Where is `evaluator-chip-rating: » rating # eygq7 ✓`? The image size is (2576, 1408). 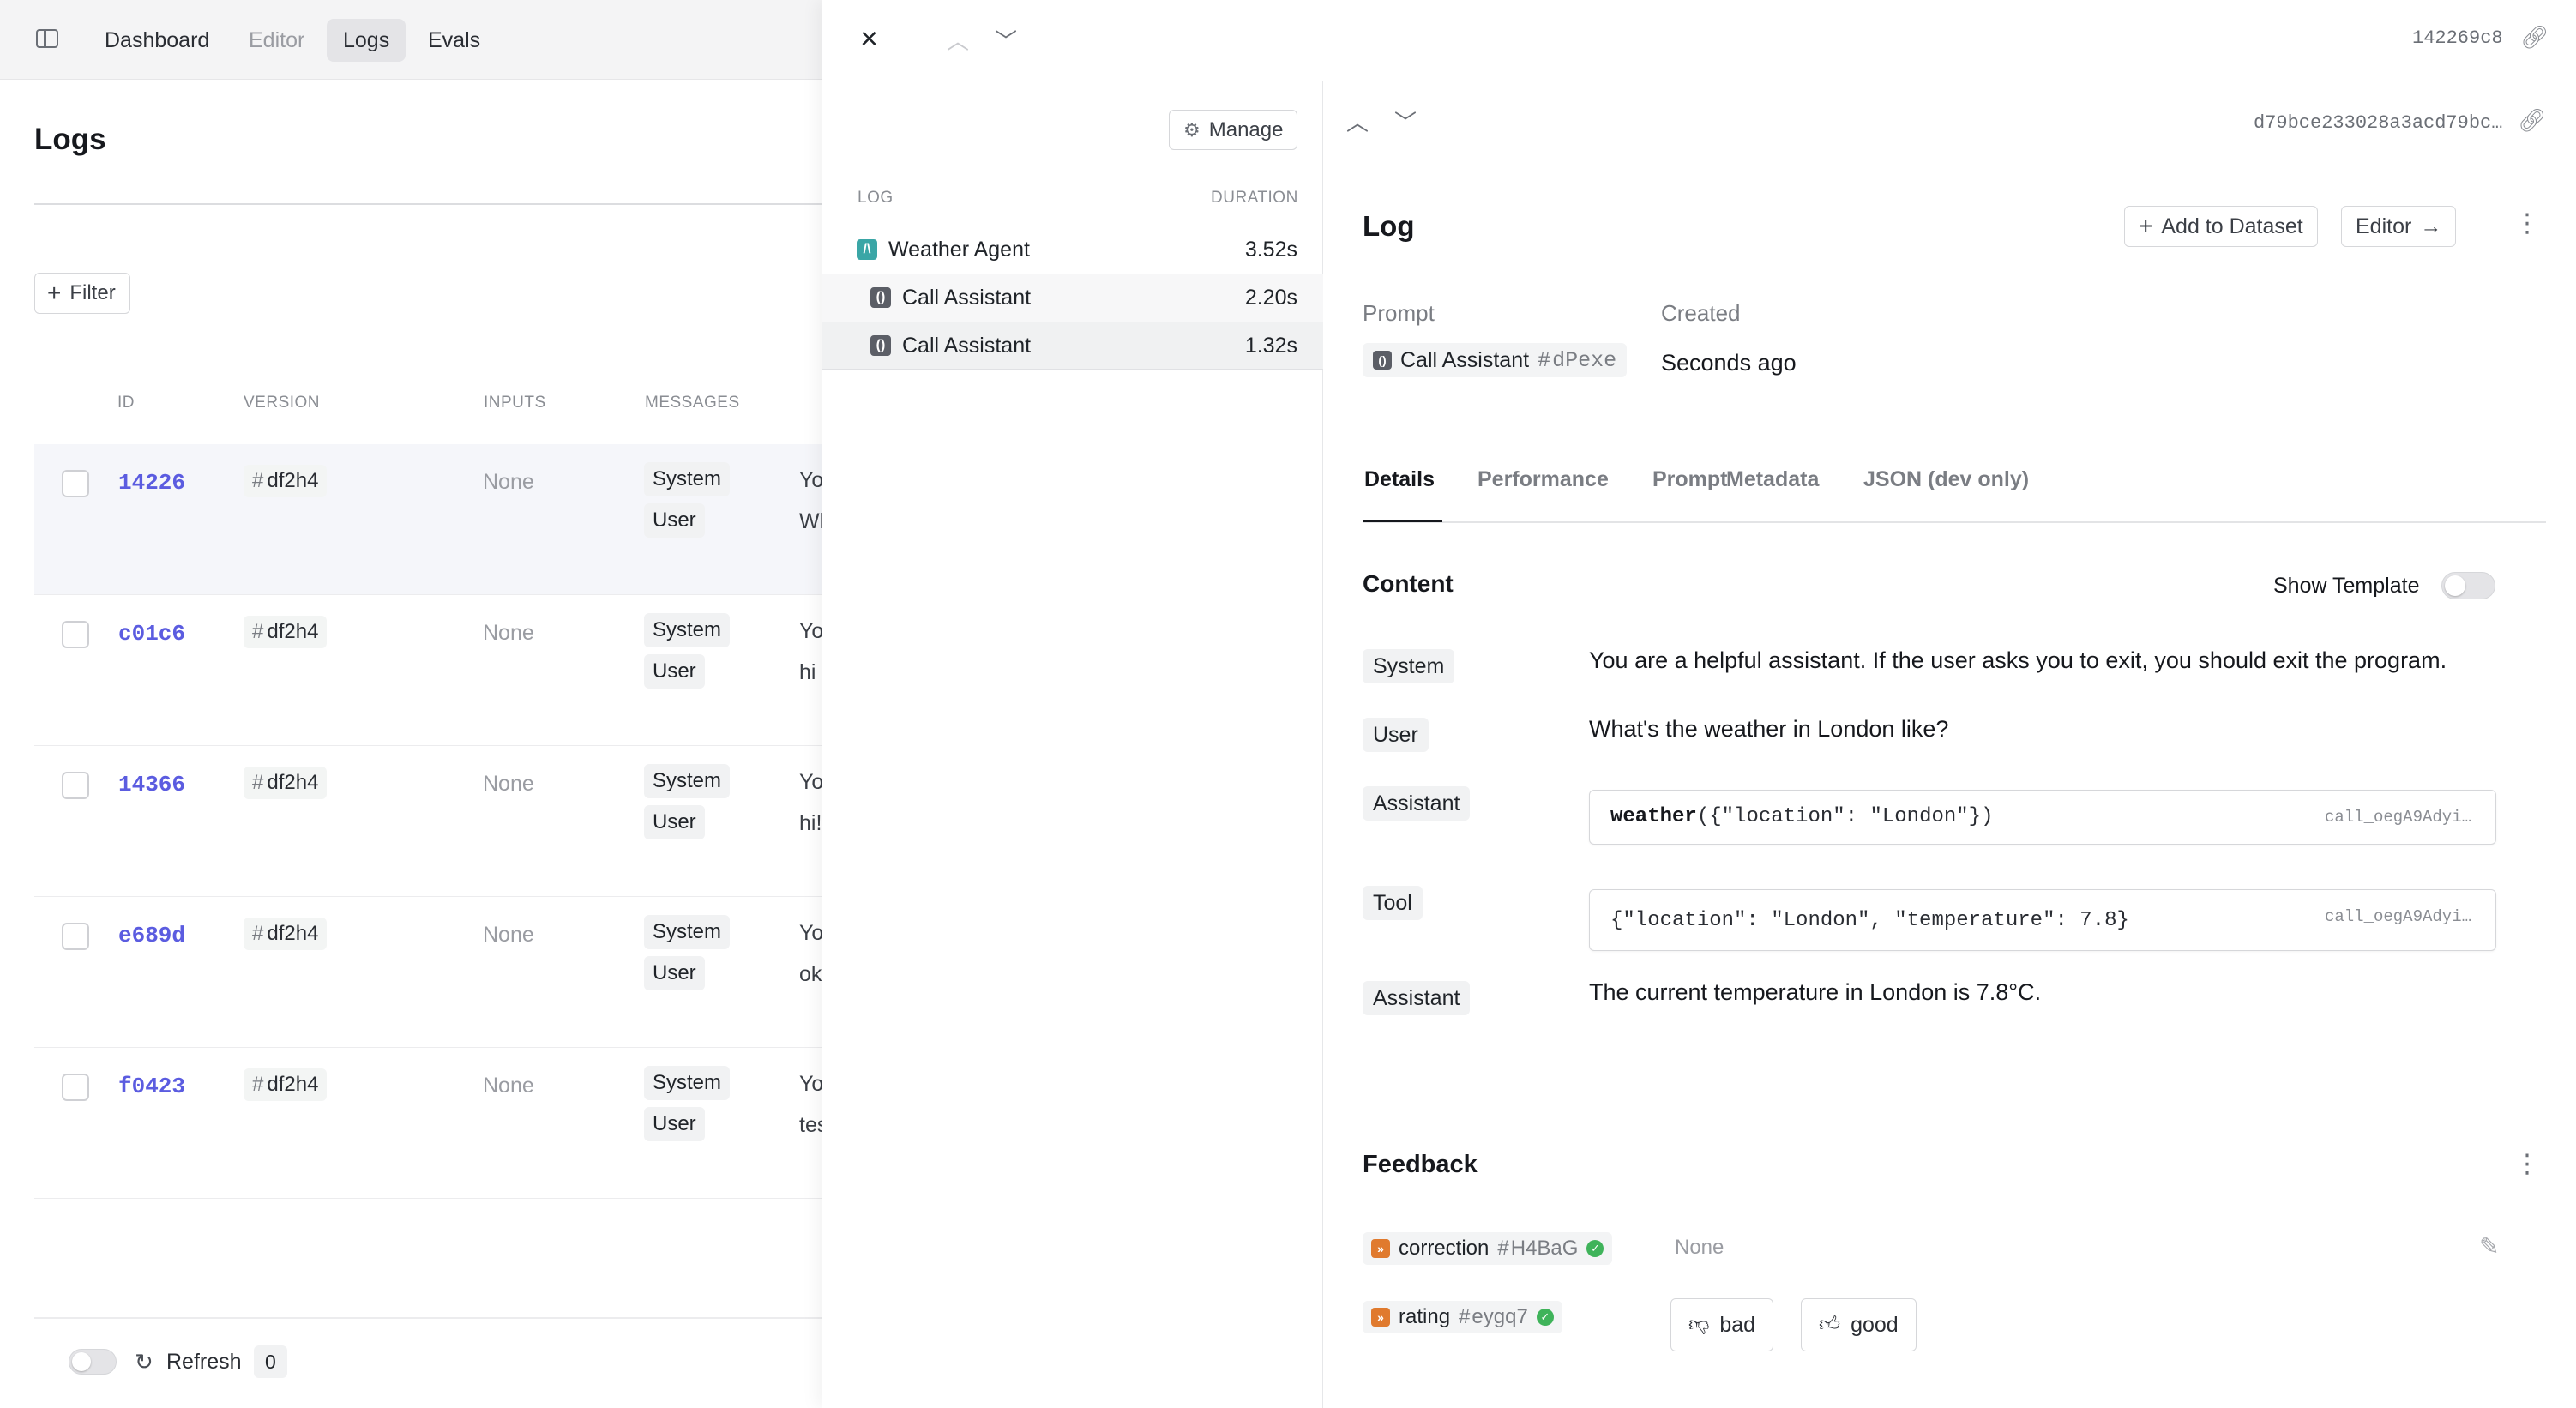
evaluator-chip-rating: » rating # eygq7 ✓ is located at coordinates (1462, 1317).